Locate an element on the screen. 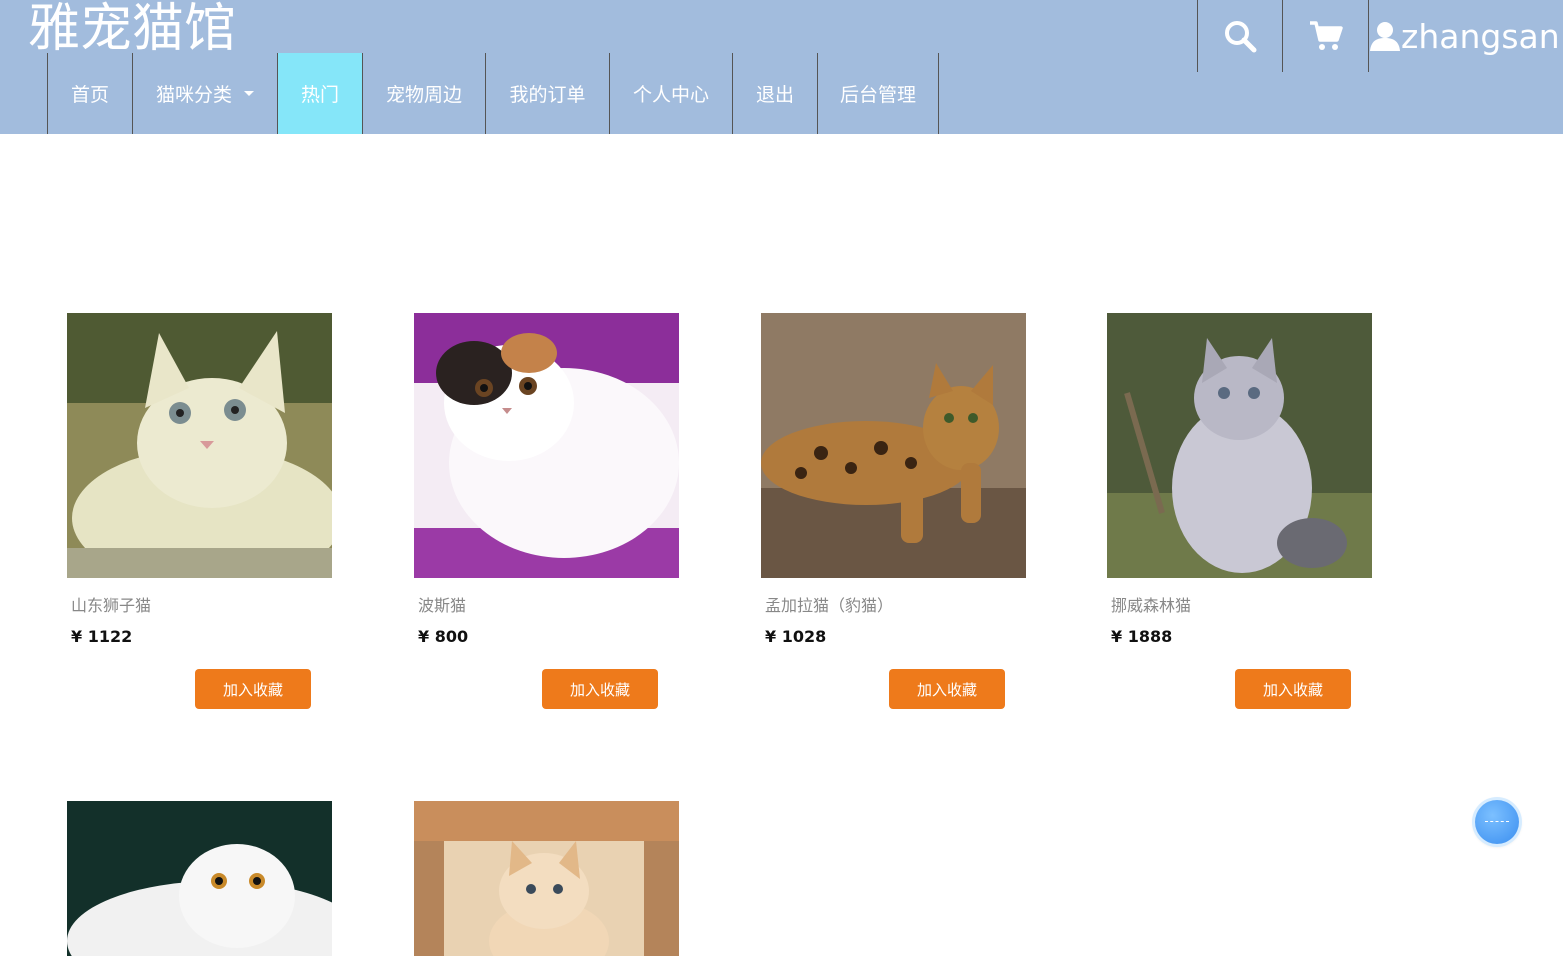  nav-cat-category-label: 猫咪分类 is located at coordinates (193, 95).